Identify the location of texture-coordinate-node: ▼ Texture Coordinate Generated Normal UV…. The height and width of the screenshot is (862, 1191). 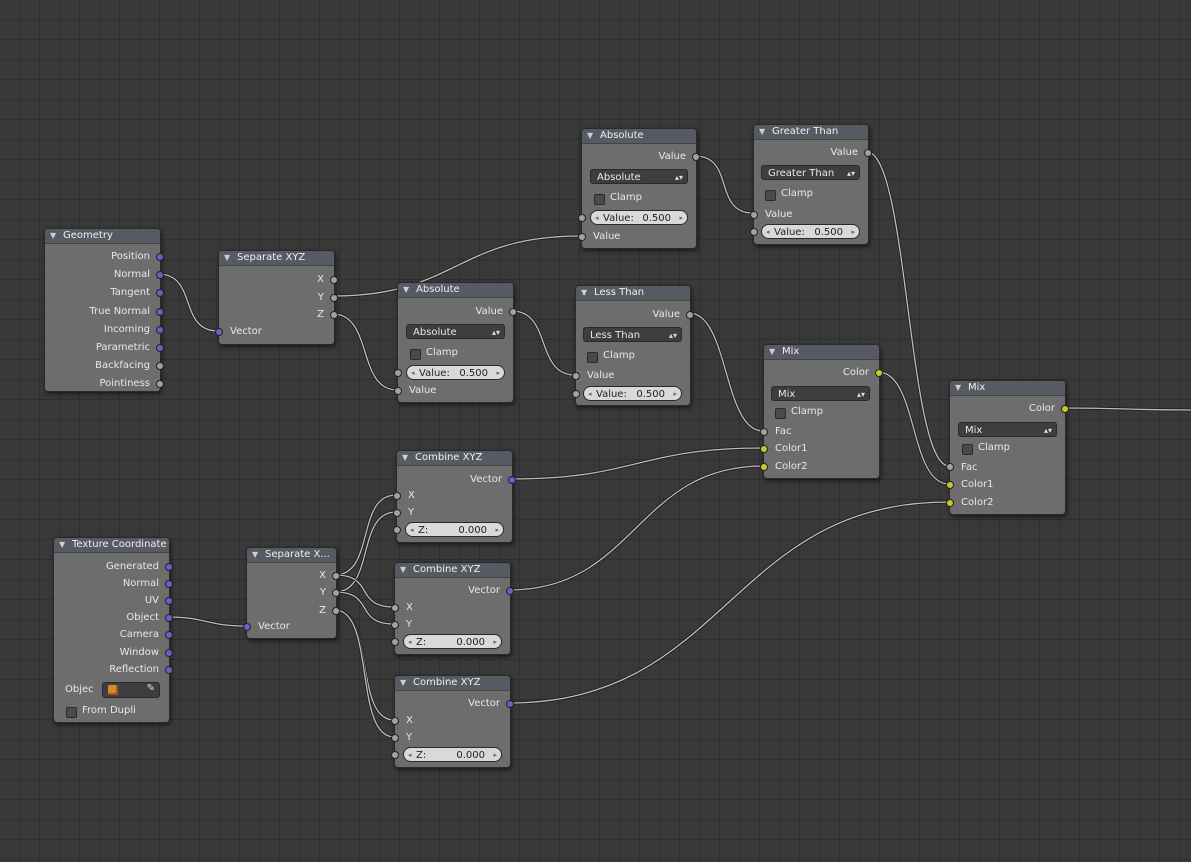
(113, 630).